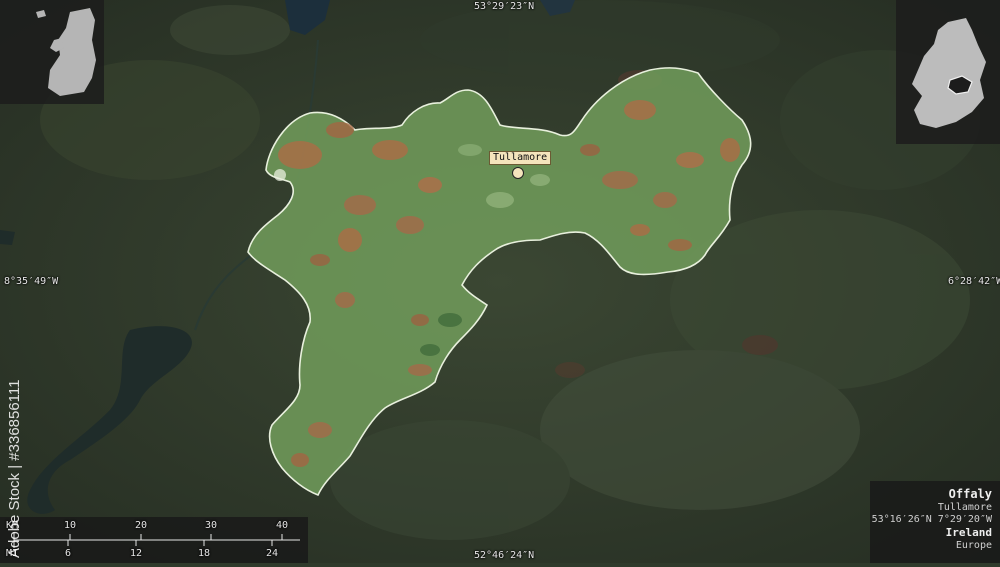  I want to click on coord-left: 8°35′49″W, so click(31, 281).